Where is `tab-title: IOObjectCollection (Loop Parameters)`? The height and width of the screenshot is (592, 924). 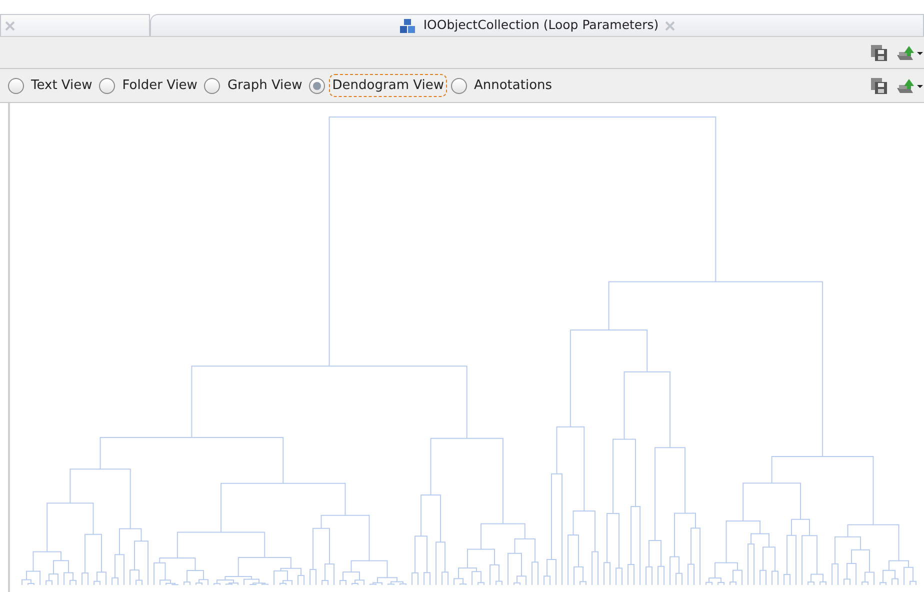 tab-title: IOObjectCollection (Loop Parameters) is located at coordinates (541, 25).